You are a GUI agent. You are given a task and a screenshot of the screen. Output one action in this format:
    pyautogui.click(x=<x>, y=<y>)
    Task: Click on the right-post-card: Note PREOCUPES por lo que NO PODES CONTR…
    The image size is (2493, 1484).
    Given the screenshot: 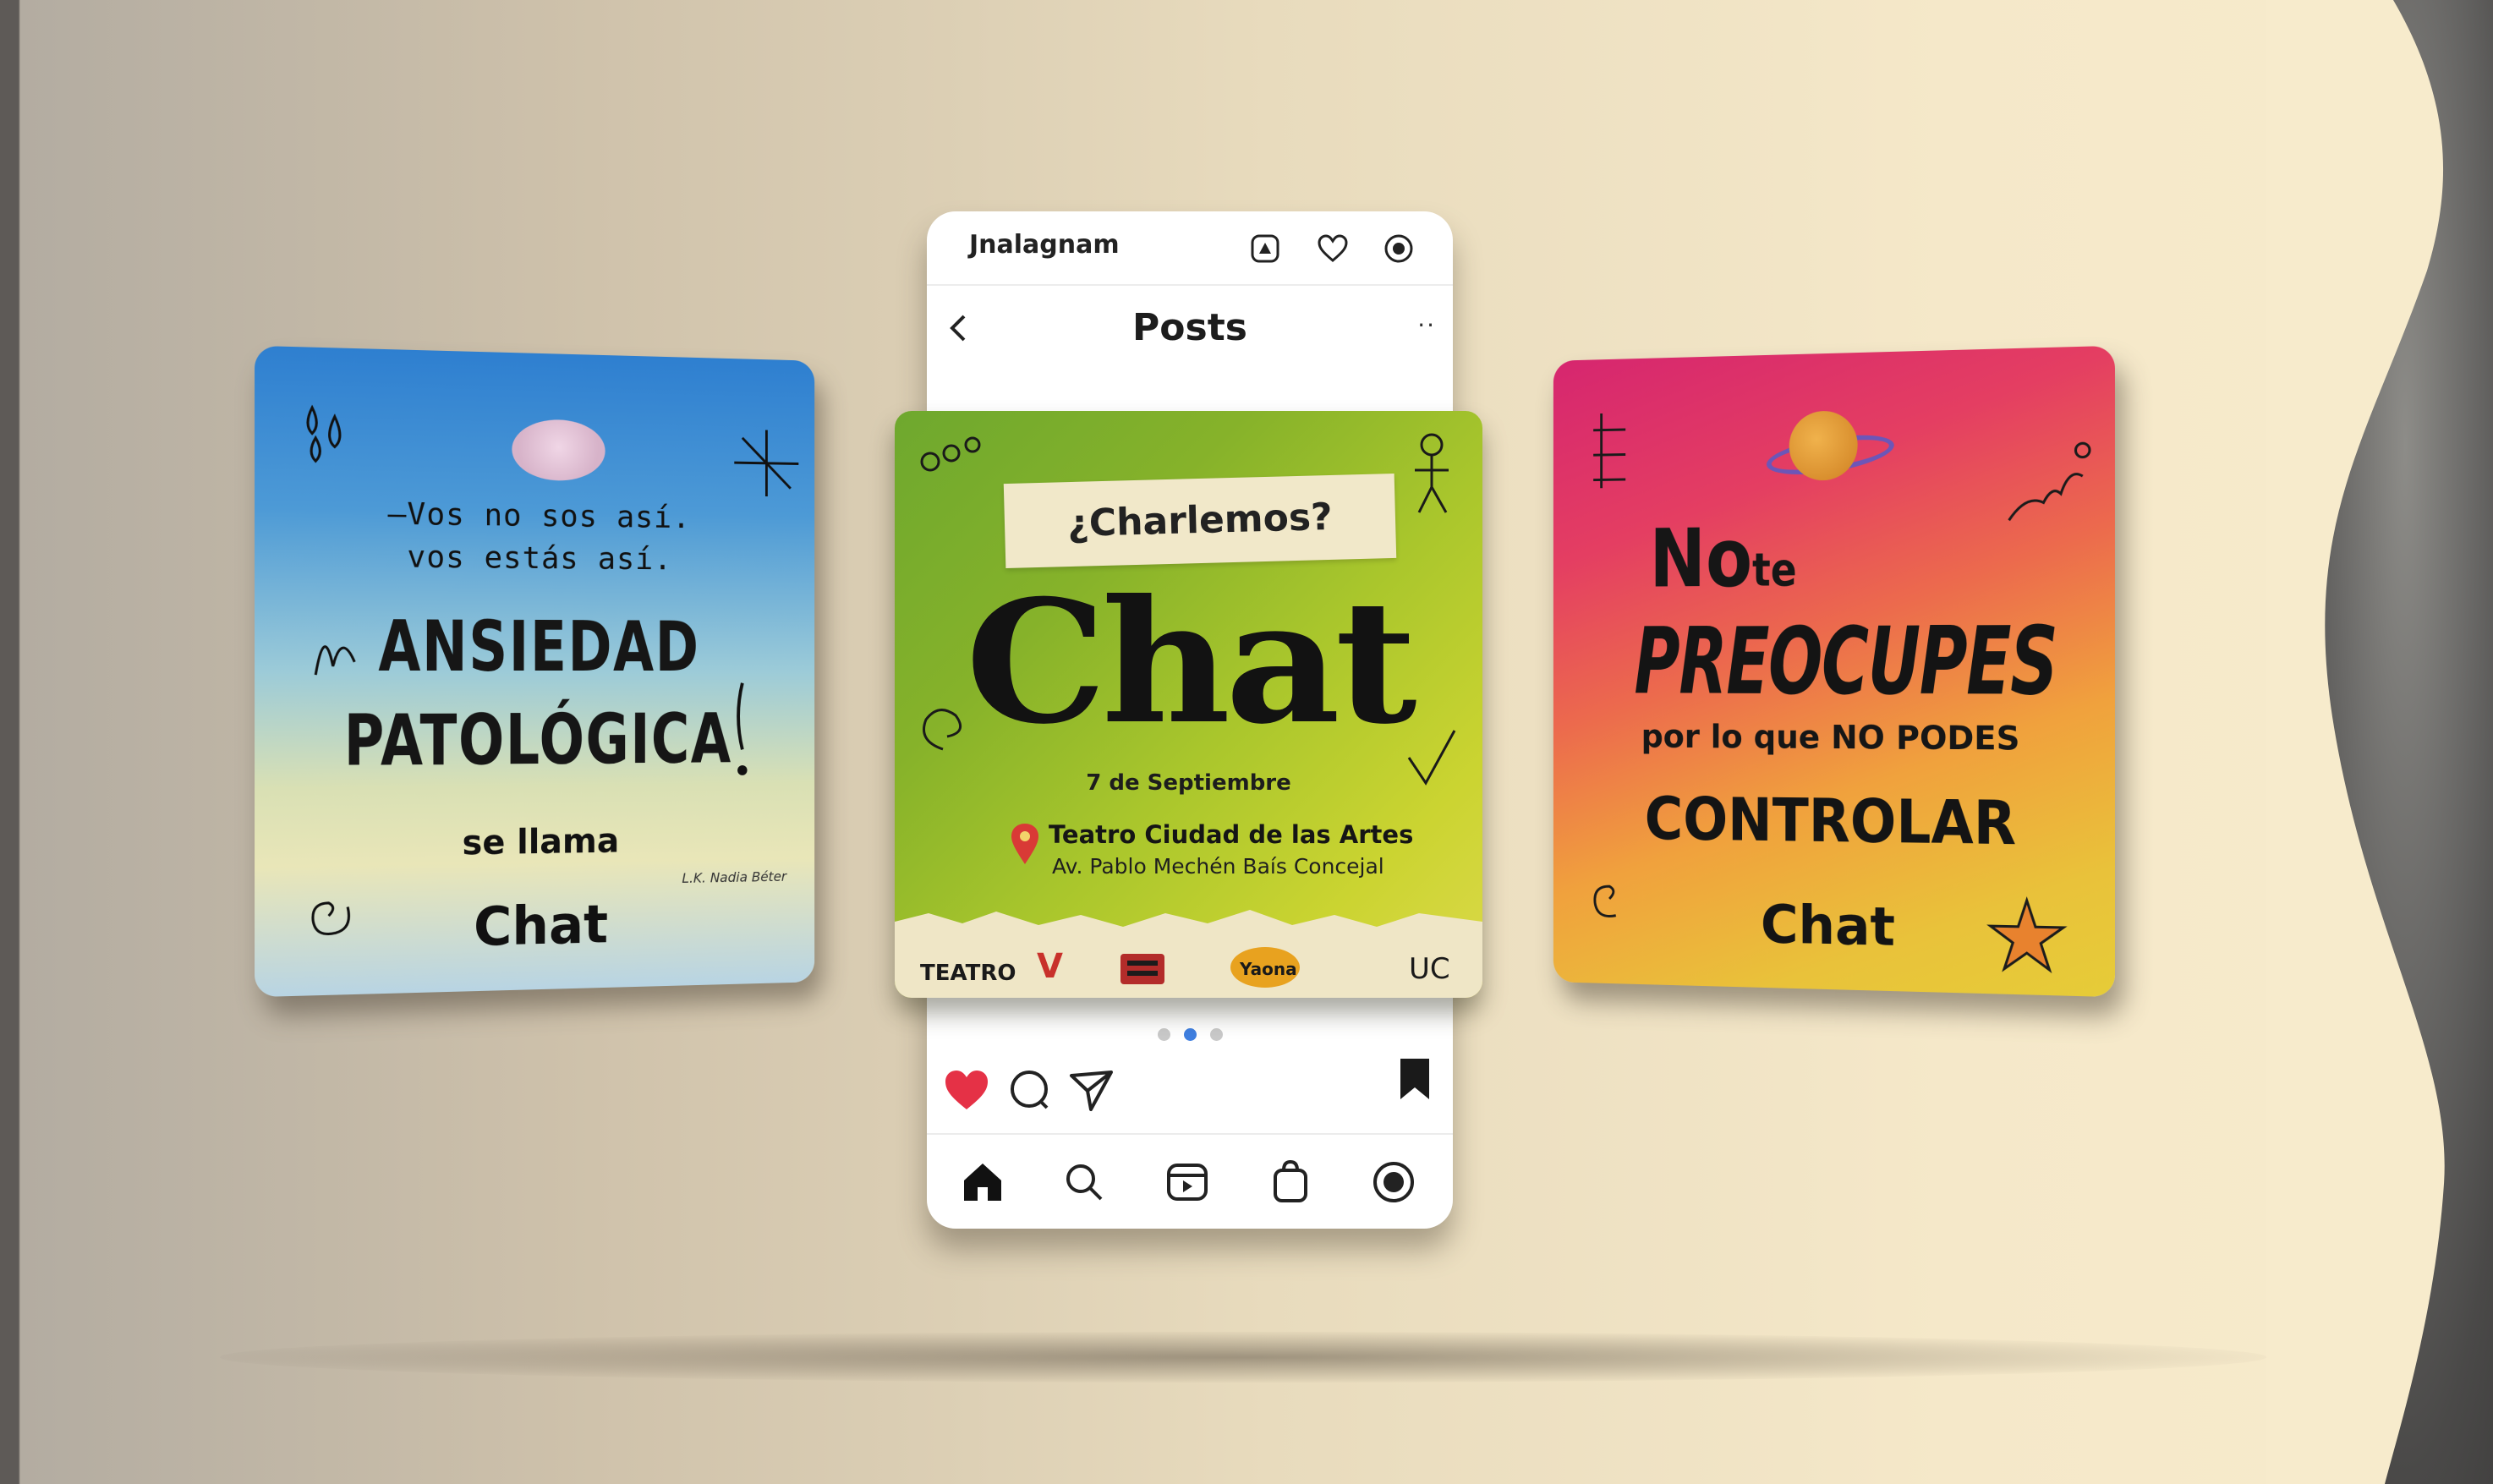 What is the action you would take?
    pyautogui.click(x=1834, y=671)
    